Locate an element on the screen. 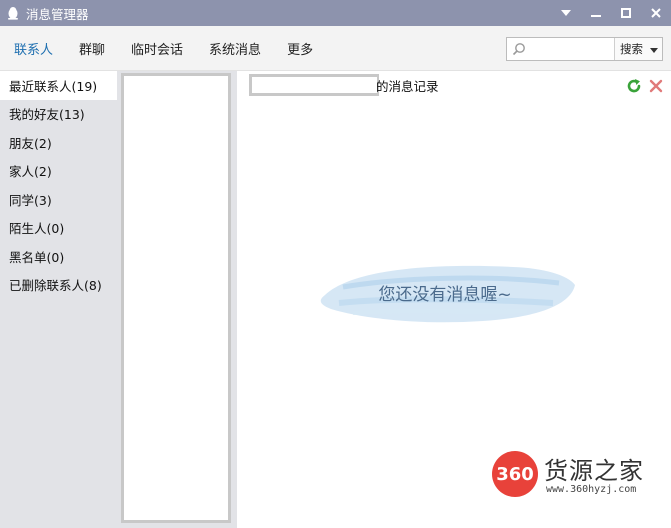 The width and height of the screenshot is (671, 528). toolbar: 联系人 群聊 临时会话 系统消息 更多 搜索 is located at coordinates (335, 48).